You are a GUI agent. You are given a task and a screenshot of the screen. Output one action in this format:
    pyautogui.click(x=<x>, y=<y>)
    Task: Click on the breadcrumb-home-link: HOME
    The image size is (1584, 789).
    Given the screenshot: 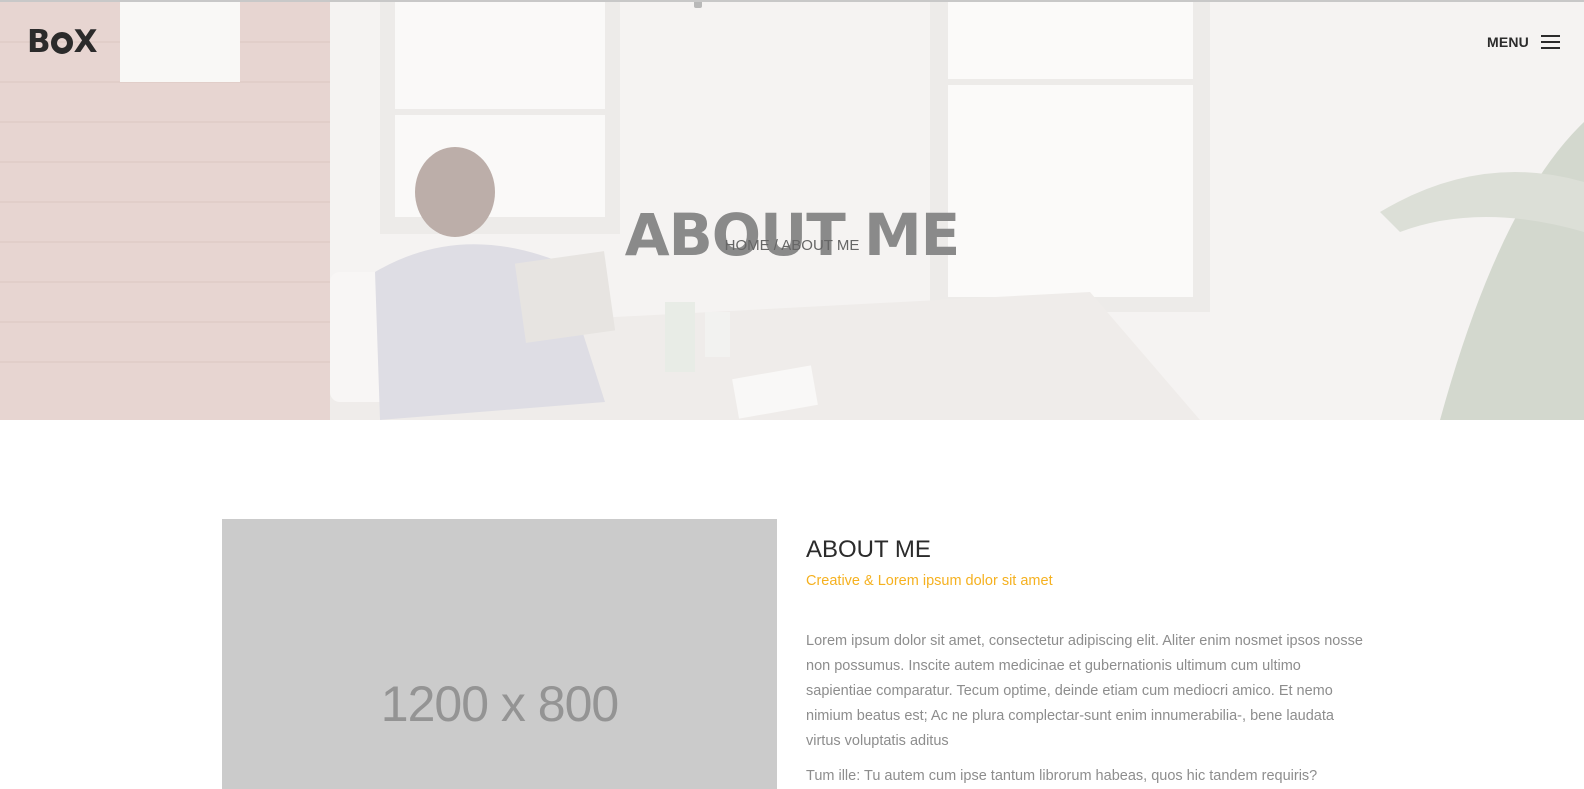 What is the action you would take?
    pyautogui.click(x=747, y=245)
    